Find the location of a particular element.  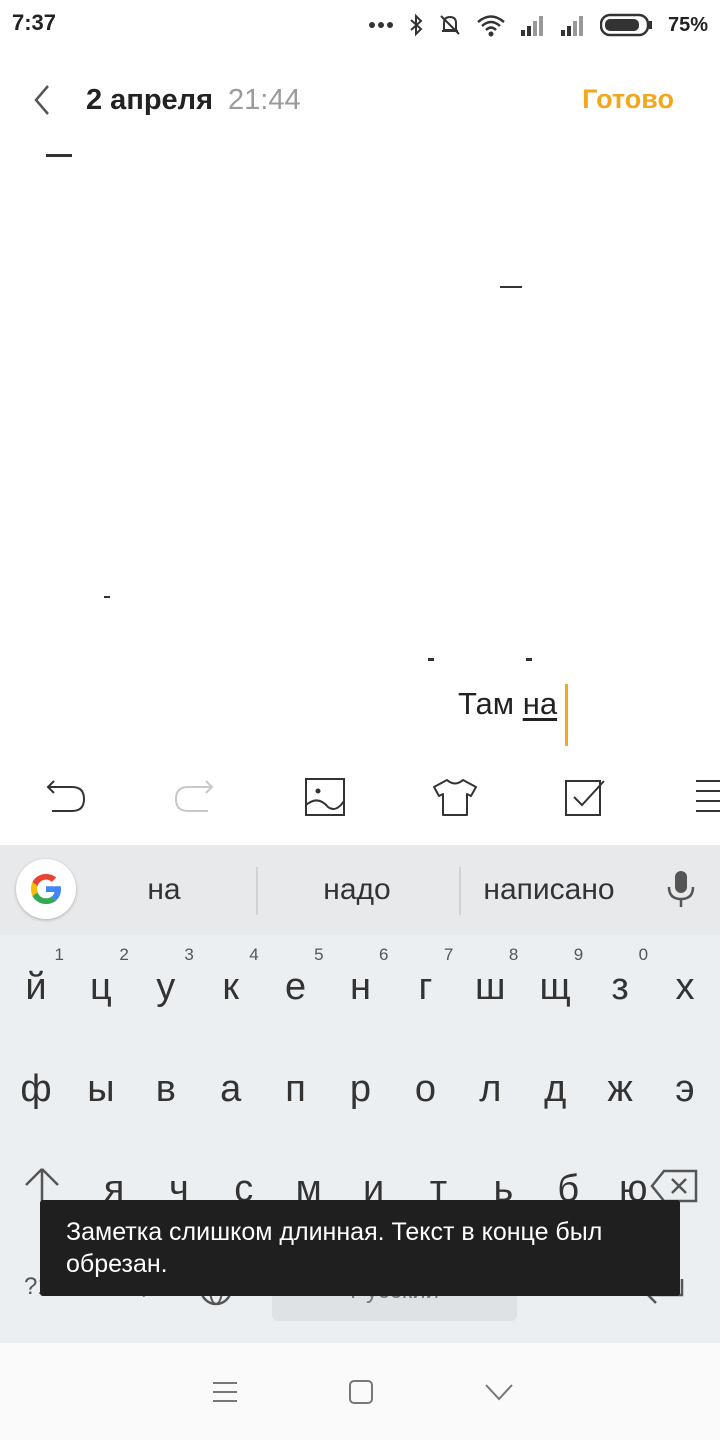

redo-icon is located at coordinates (194, 796).